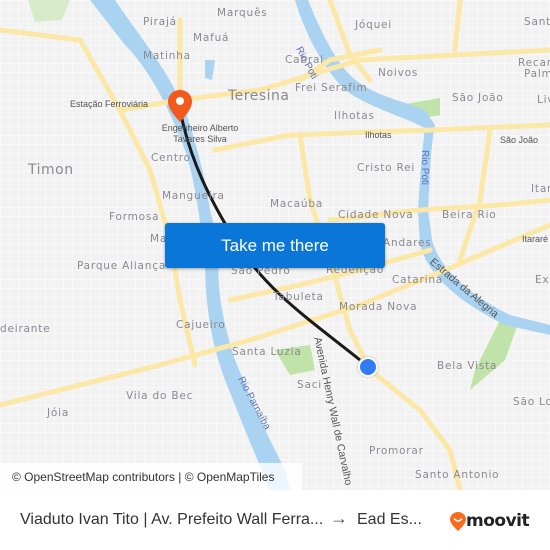 Image resolution: width=550 pixels, height=550 pixels. I want to click on take-me-there-button: Take me there, so click(275, 245).